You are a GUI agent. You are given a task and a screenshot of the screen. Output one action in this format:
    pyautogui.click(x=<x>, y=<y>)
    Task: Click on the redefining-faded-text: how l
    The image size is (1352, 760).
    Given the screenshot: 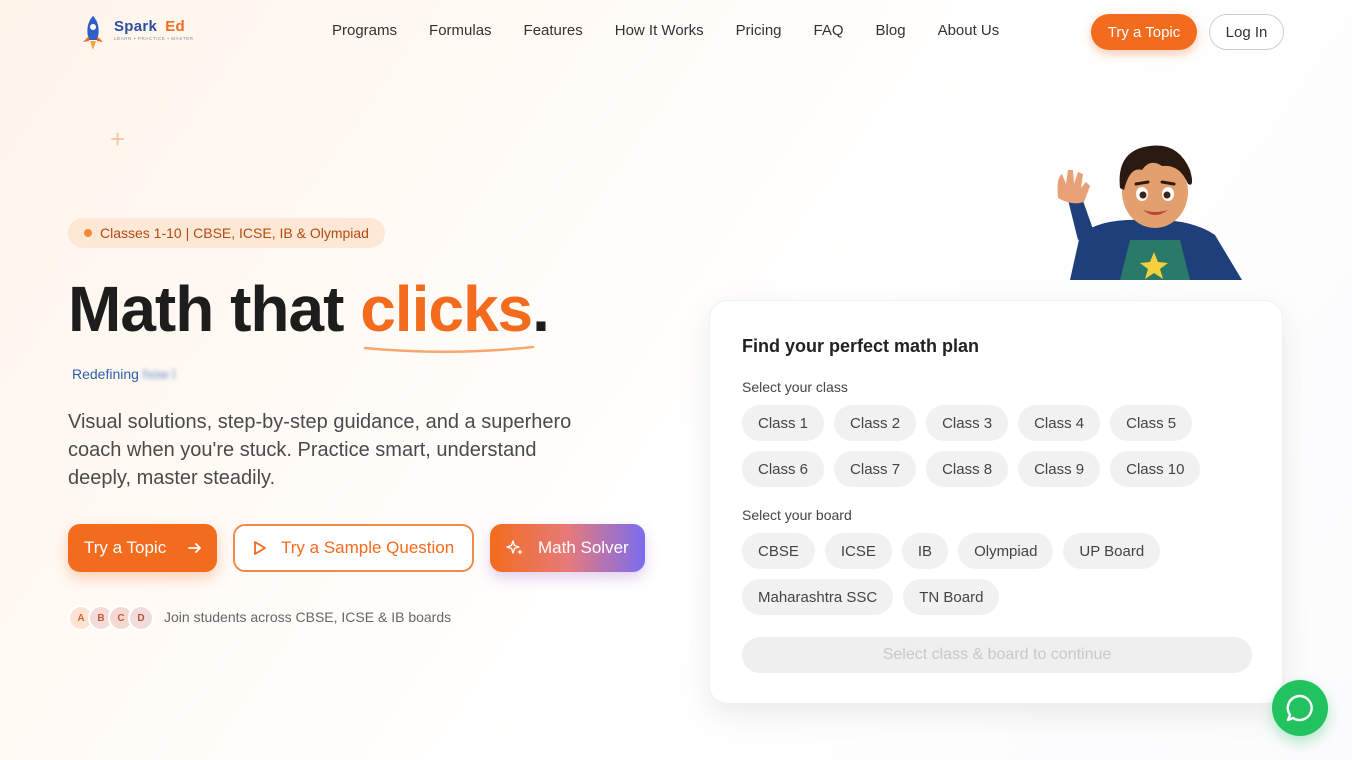 What is the action you would take?
    pyautogui.click(x=159, y=374)
    